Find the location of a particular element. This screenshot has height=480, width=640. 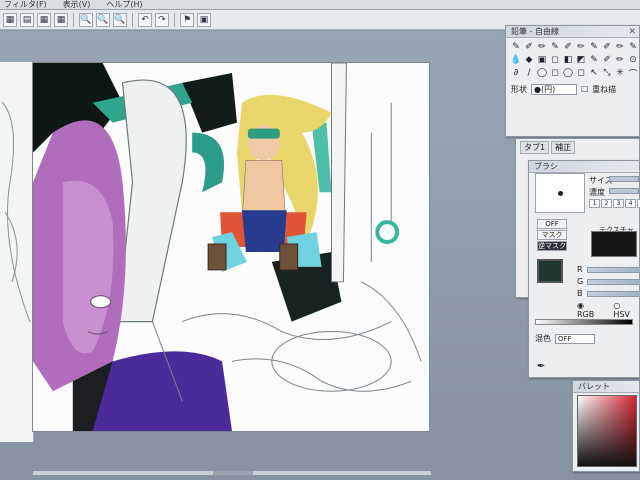

b-row: B is located at coordinates (608, 293).